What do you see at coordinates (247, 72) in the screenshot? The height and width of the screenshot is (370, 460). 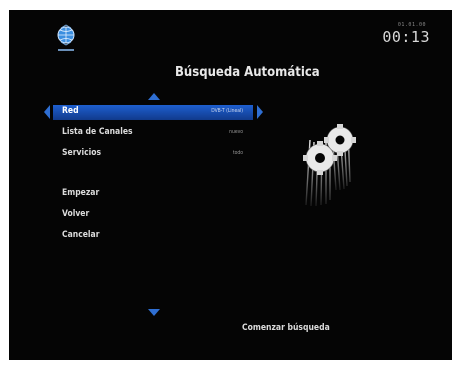 I see `page-title: Búsqueda Automática` at bounding box center [247, 72].